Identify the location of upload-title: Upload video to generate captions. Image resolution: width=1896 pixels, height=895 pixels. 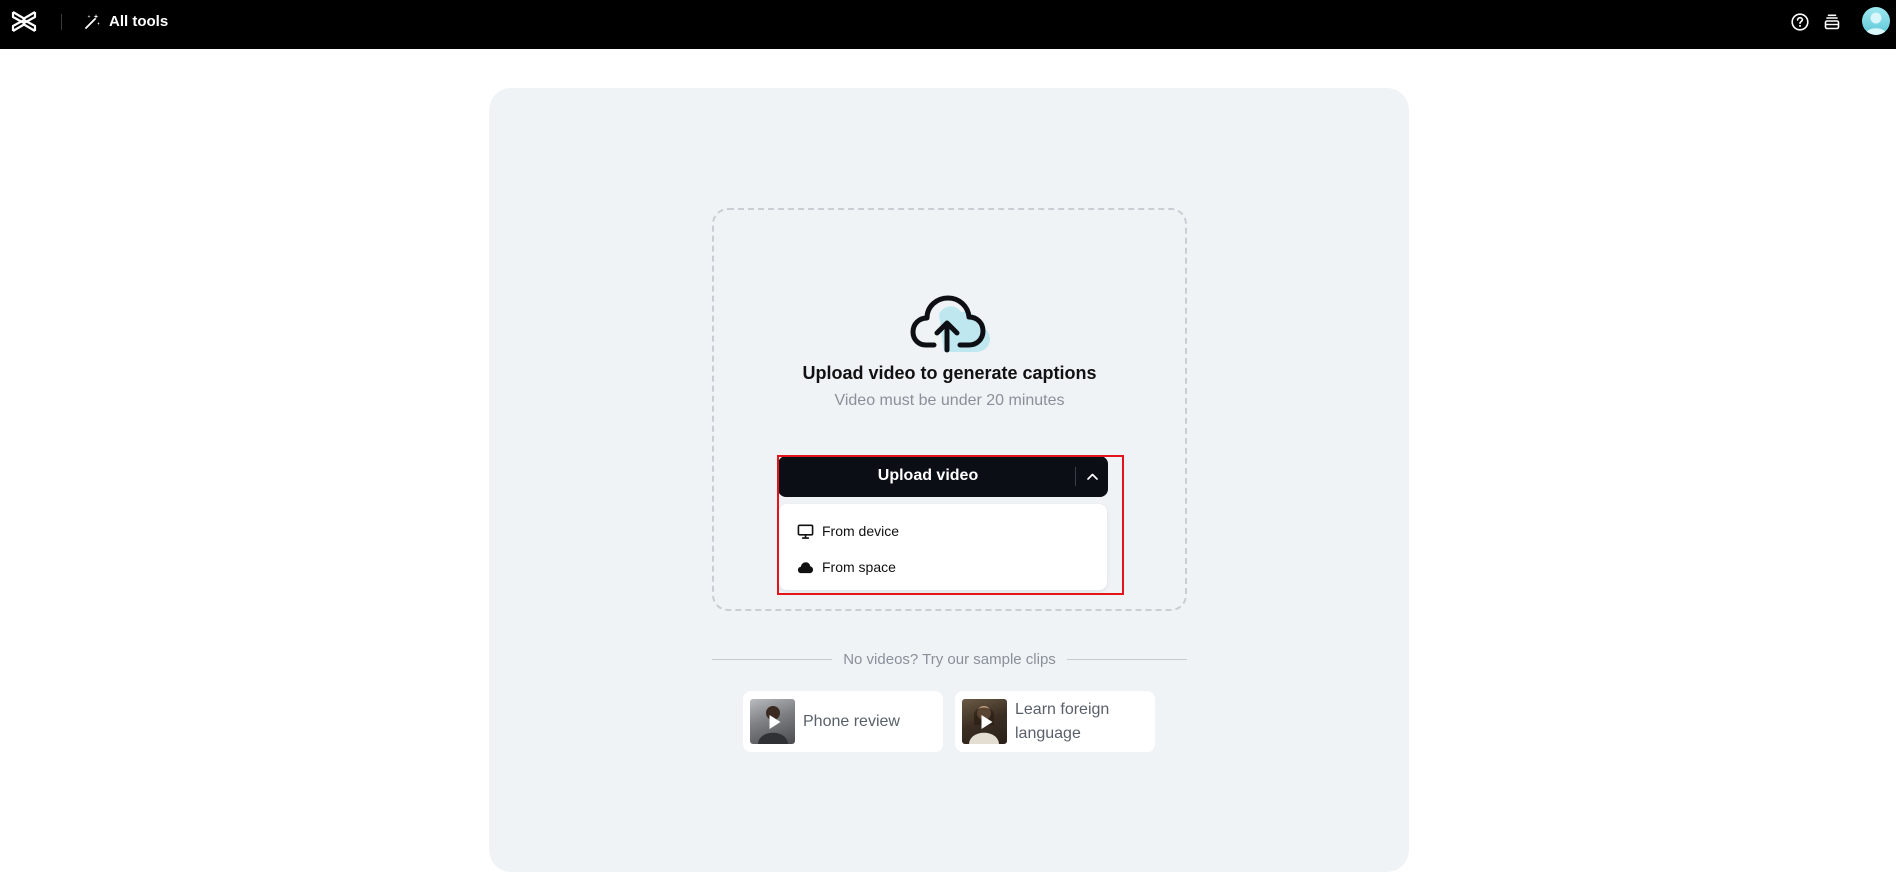
(949, 373).